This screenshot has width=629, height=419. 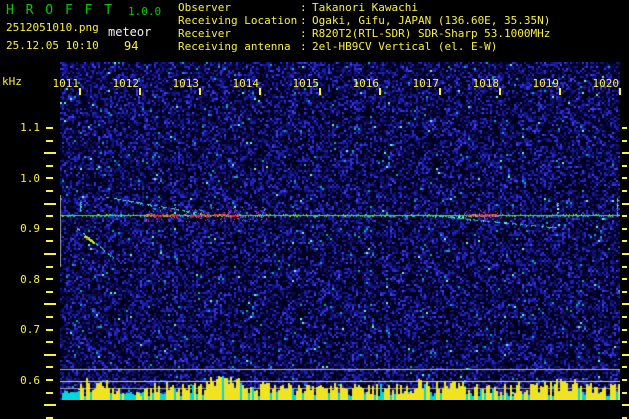 I want to click on info-row-observer: Observer: Takanori Kawachi, so click(x=364, y=7).